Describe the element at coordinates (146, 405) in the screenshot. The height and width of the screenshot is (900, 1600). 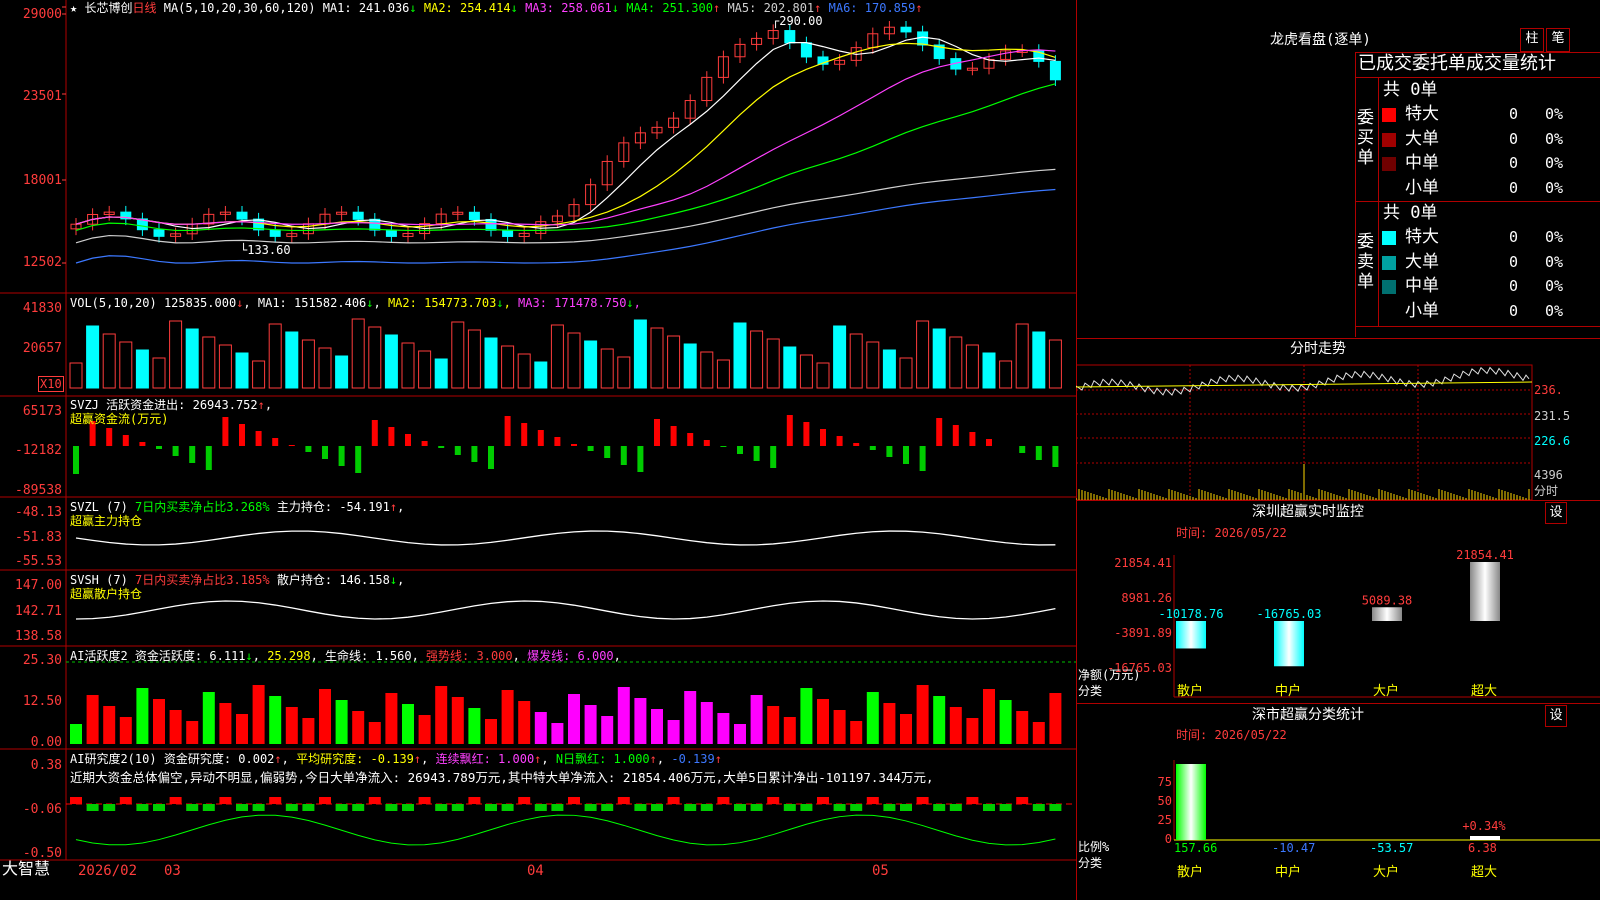
I see `svzj-label: 活跃资金进出:` at that location.